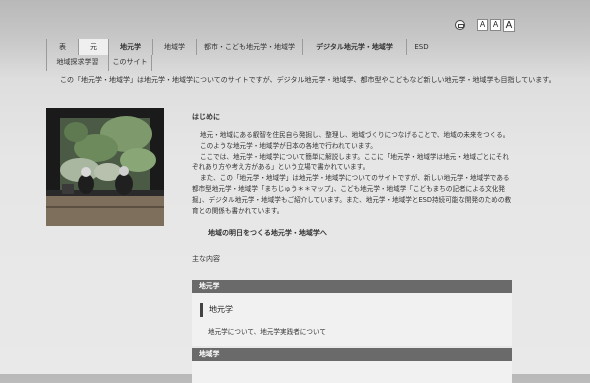  I want to click on nav-tab-jimotogaku: 地元学, so click(130, 47).